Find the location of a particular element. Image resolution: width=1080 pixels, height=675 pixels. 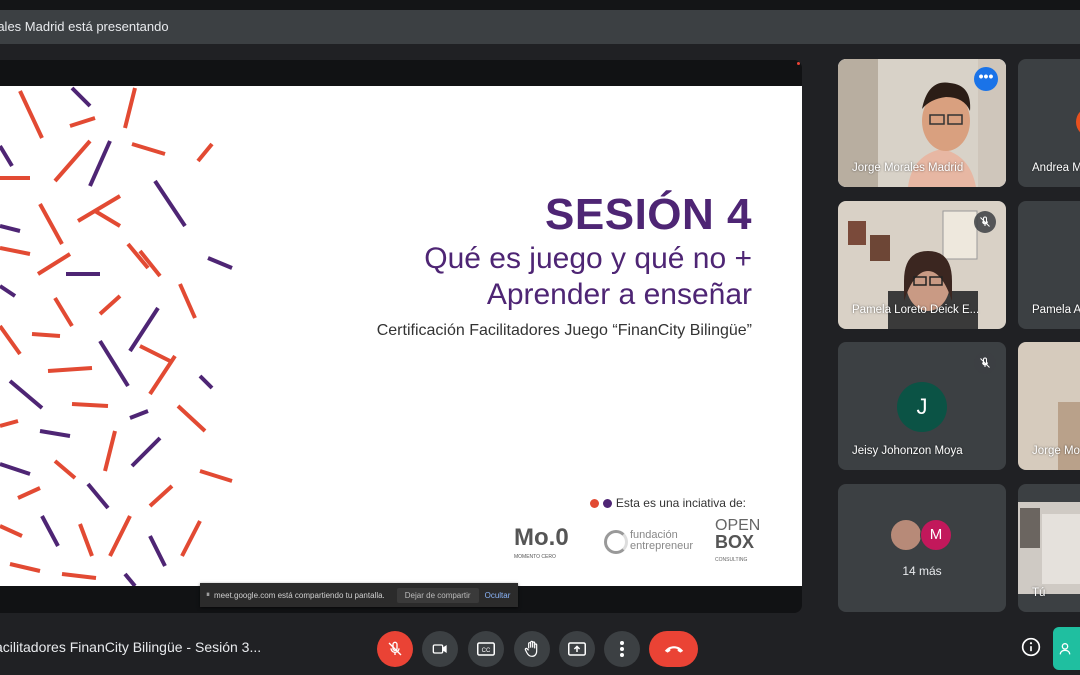

people-panel-button is located at coordinates (1066, 648).